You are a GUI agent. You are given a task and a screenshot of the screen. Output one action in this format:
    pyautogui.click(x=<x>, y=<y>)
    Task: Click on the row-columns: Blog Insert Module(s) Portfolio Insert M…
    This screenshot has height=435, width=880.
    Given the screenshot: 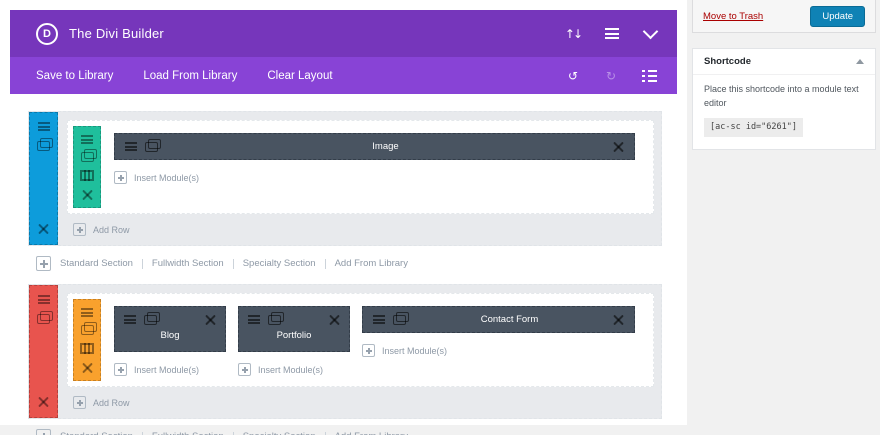 What is the action you would take?
    pyautogui.click(x=374, y=340)
    